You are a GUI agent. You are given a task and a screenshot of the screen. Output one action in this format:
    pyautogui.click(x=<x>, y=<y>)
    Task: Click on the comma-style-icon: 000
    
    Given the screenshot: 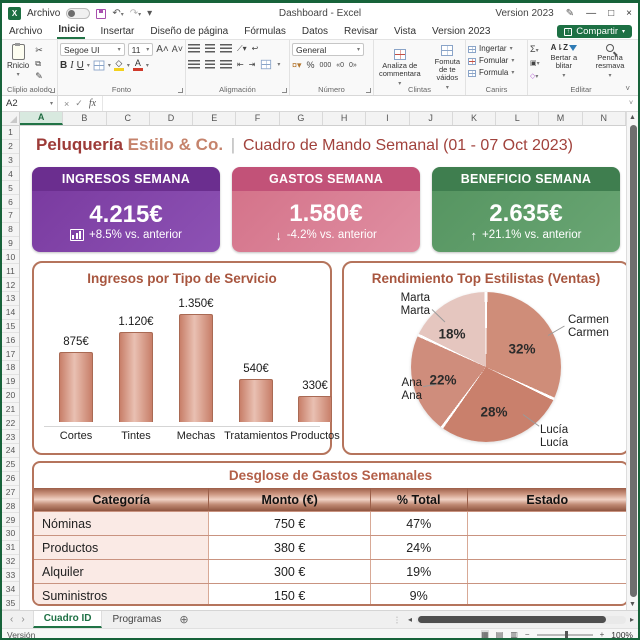 What is the action you would take?
    pyautogui.click(x=326, y=65)
    